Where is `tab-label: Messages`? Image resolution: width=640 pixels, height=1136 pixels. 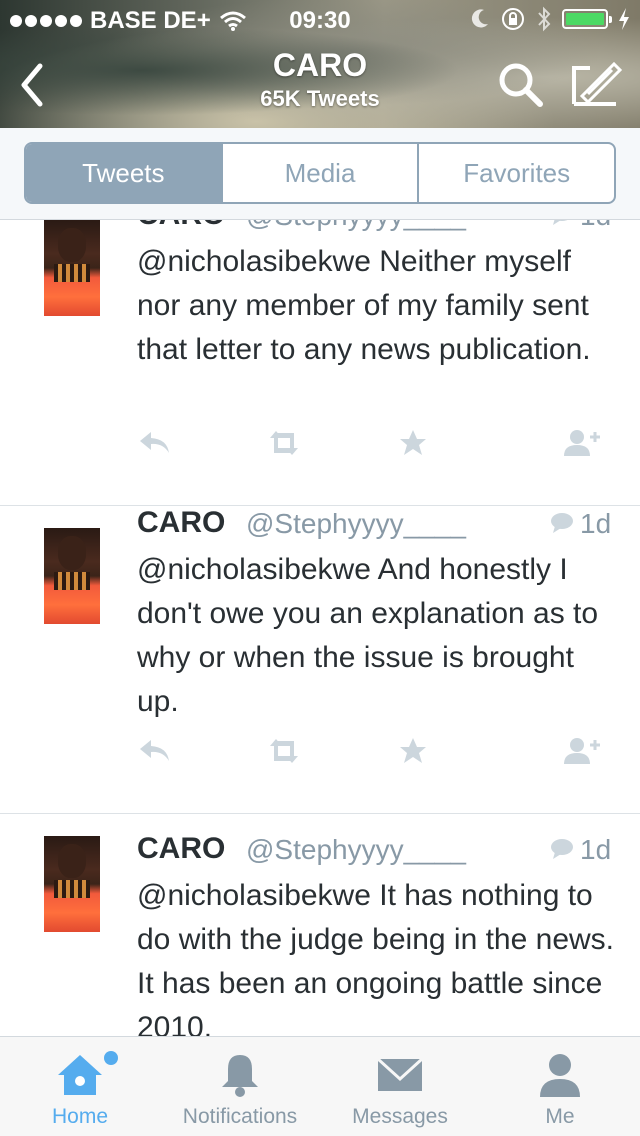
tab-label: Messages is located at coordinates (400, 1116).